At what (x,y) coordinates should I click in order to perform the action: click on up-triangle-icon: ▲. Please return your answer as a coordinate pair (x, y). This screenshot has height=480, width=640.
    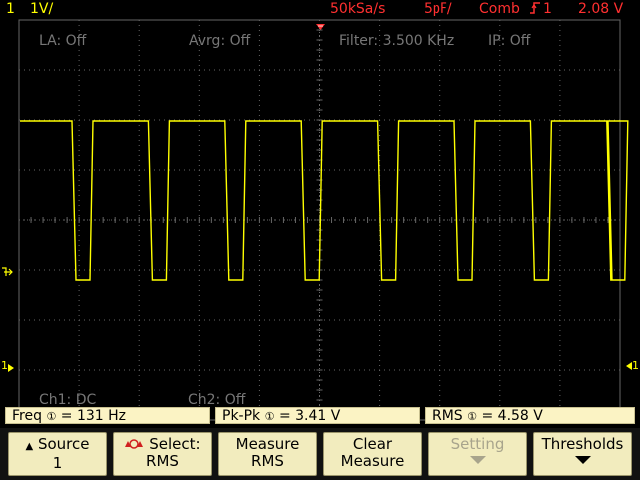
    Looking at the image, I should click on (29, 446).